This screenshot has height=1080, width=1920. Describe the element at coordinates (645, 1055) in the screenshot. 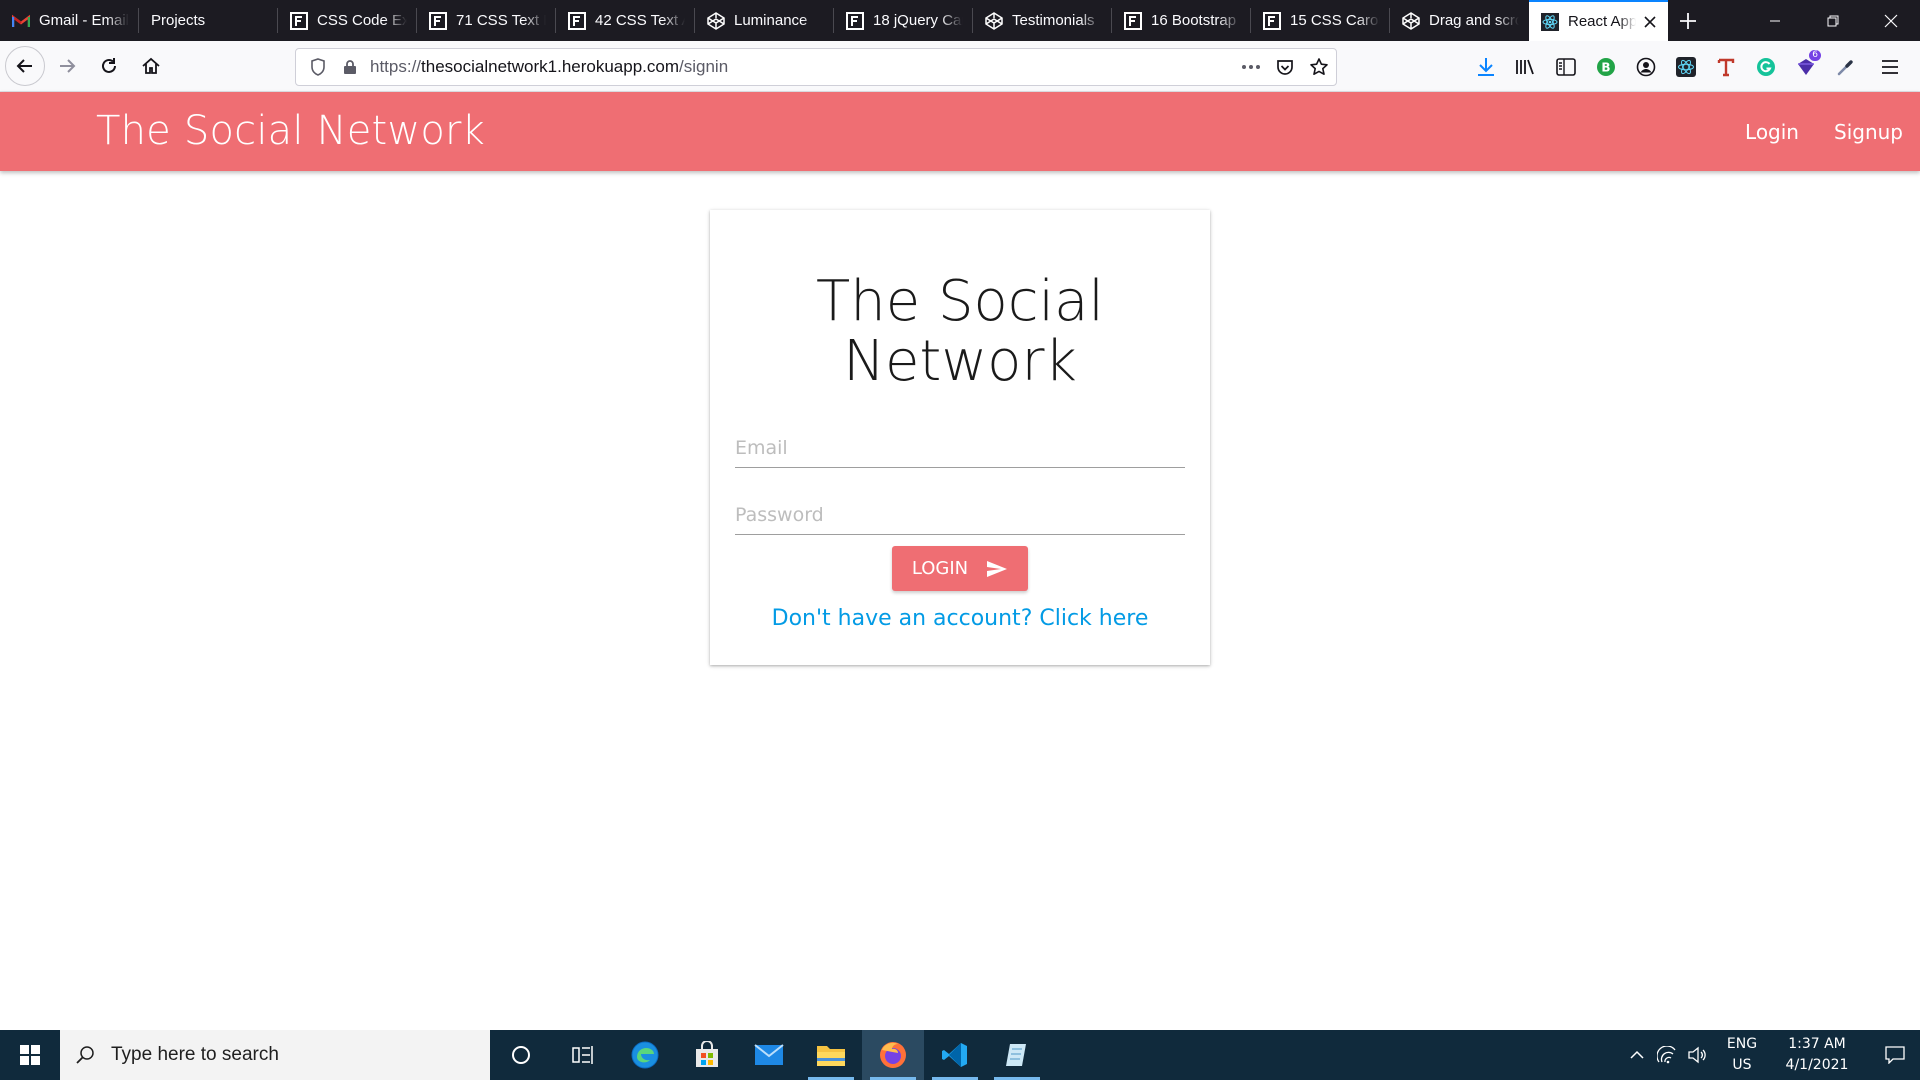

I see `taskbar-edge` at that location.